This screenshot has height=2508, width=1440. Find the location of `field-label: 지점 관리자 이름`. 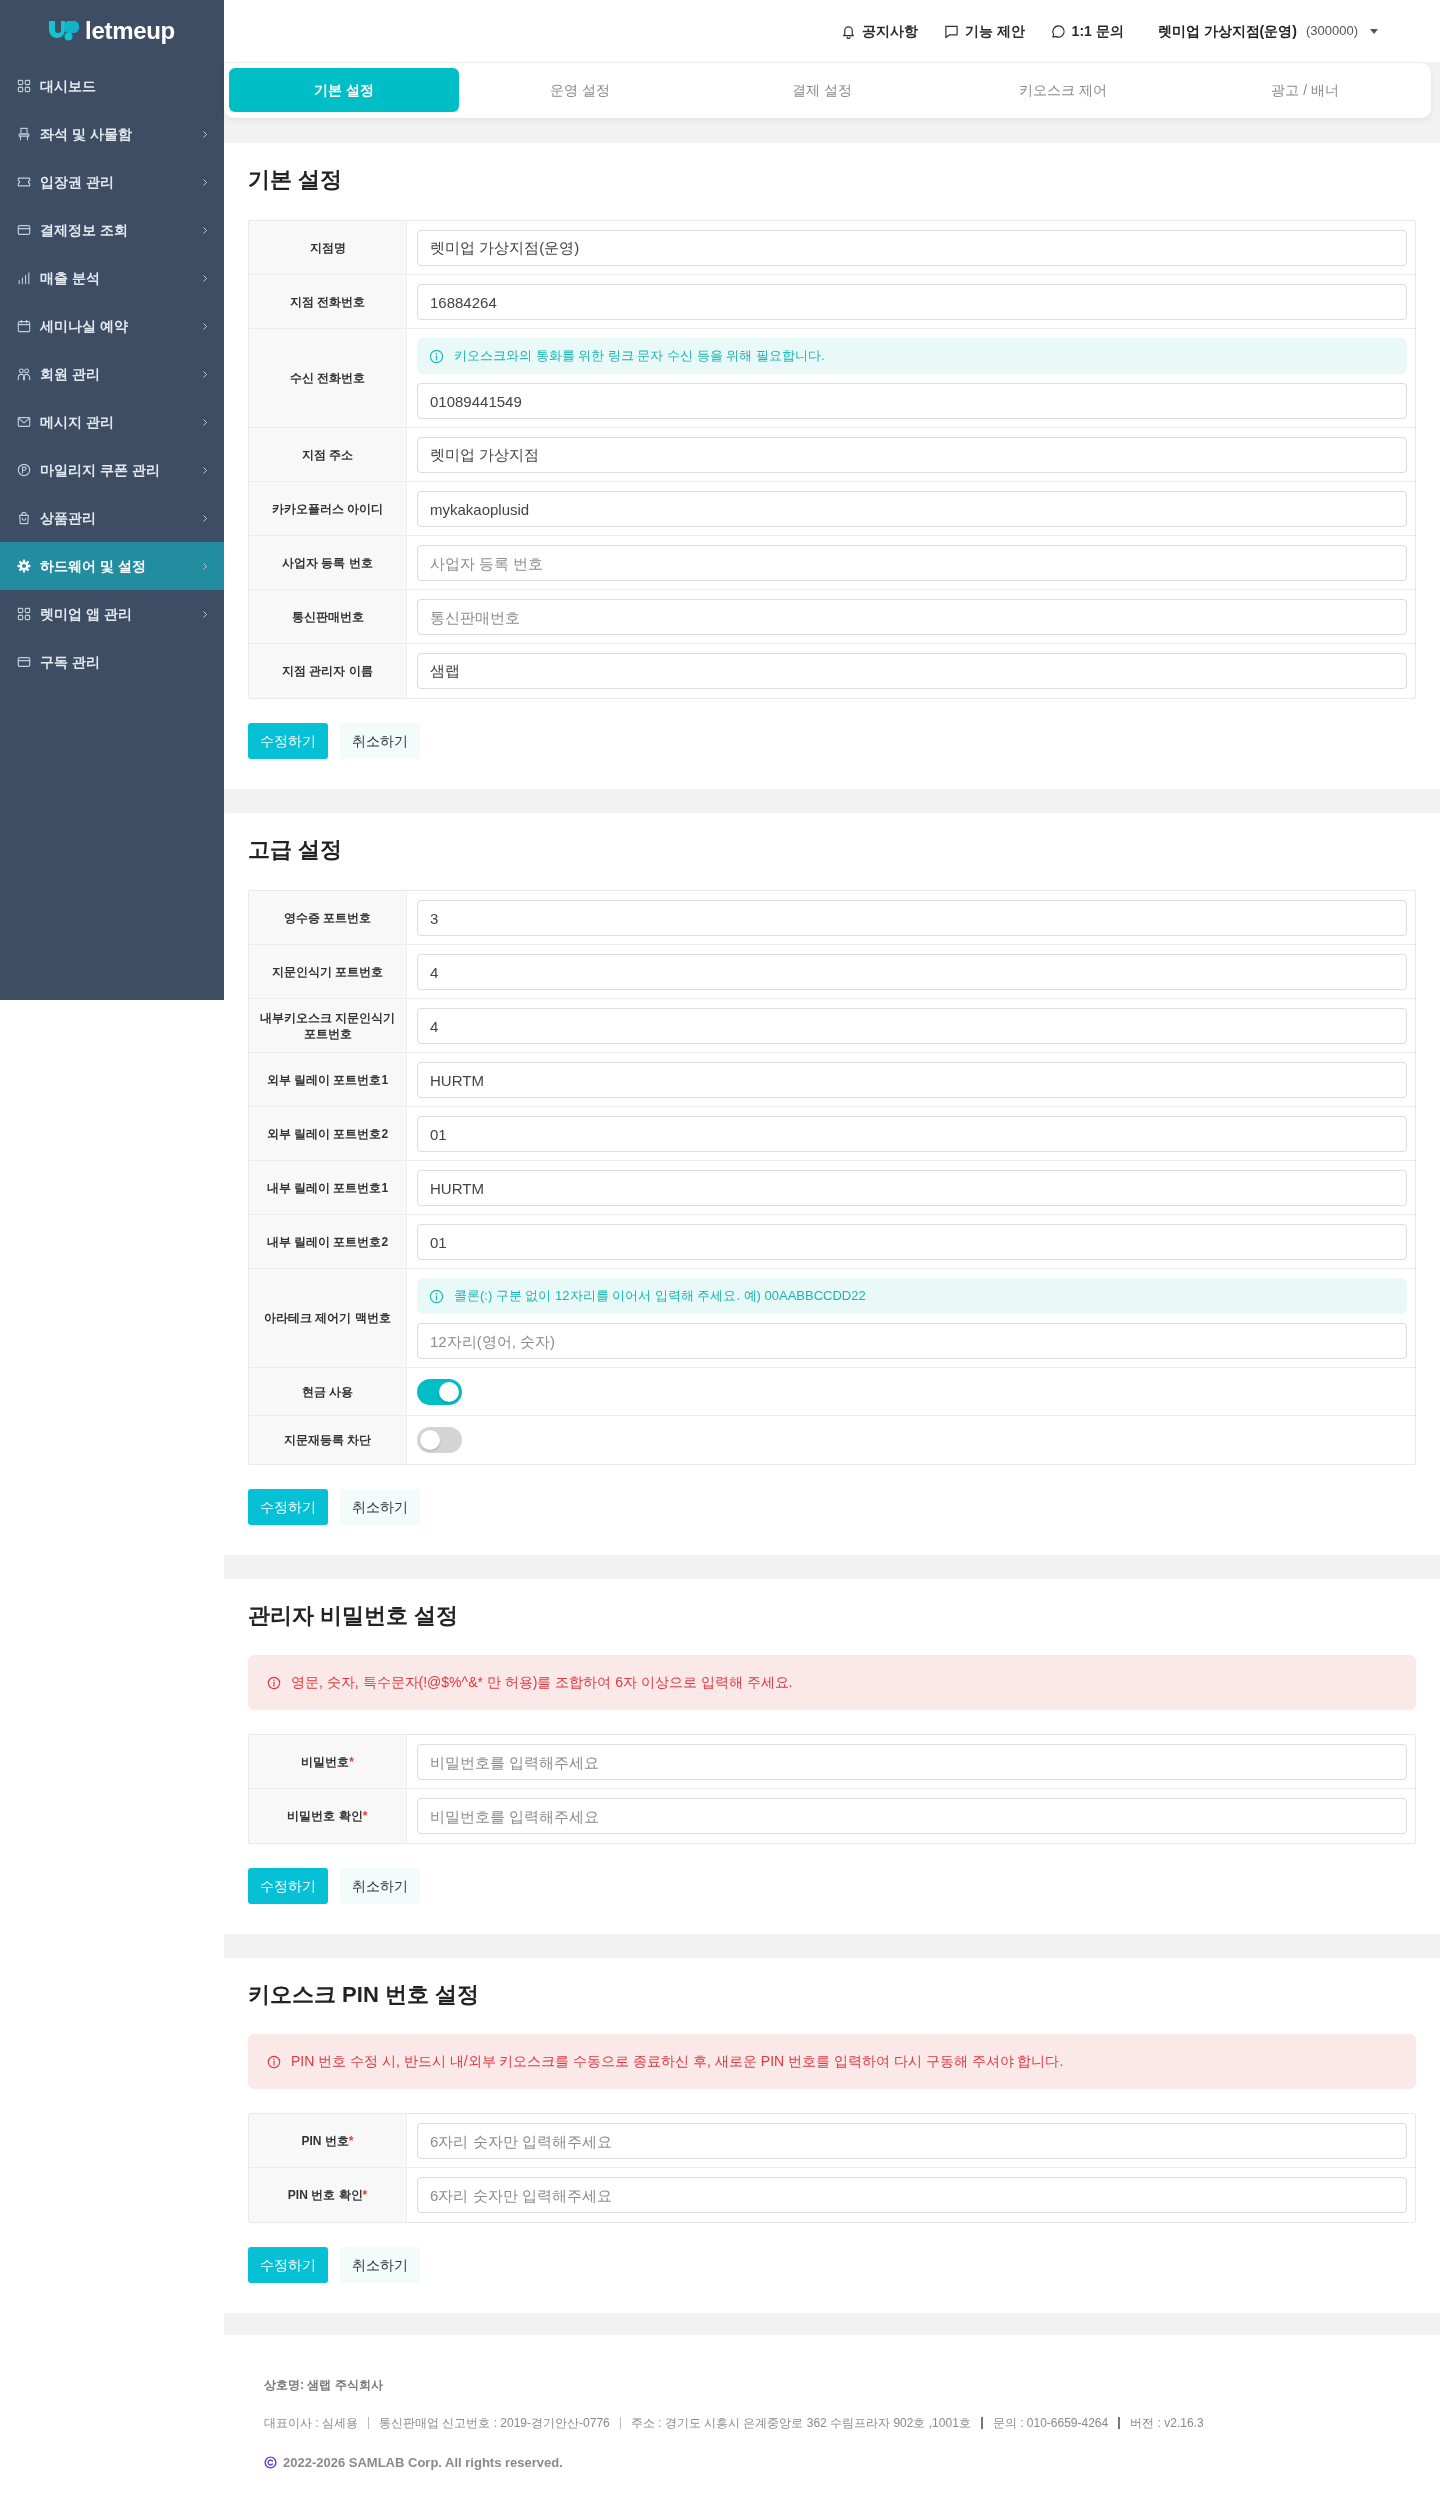

field-label: 지점 관리자 이름 is located at coordinates (328, 671).